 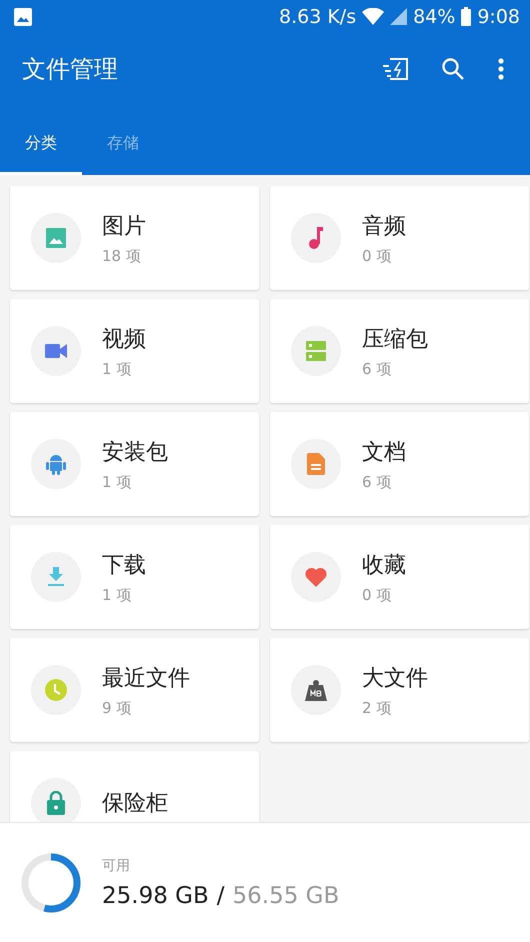 I want to click on category-card: 下载 1 项, so click(x=134, y=577).